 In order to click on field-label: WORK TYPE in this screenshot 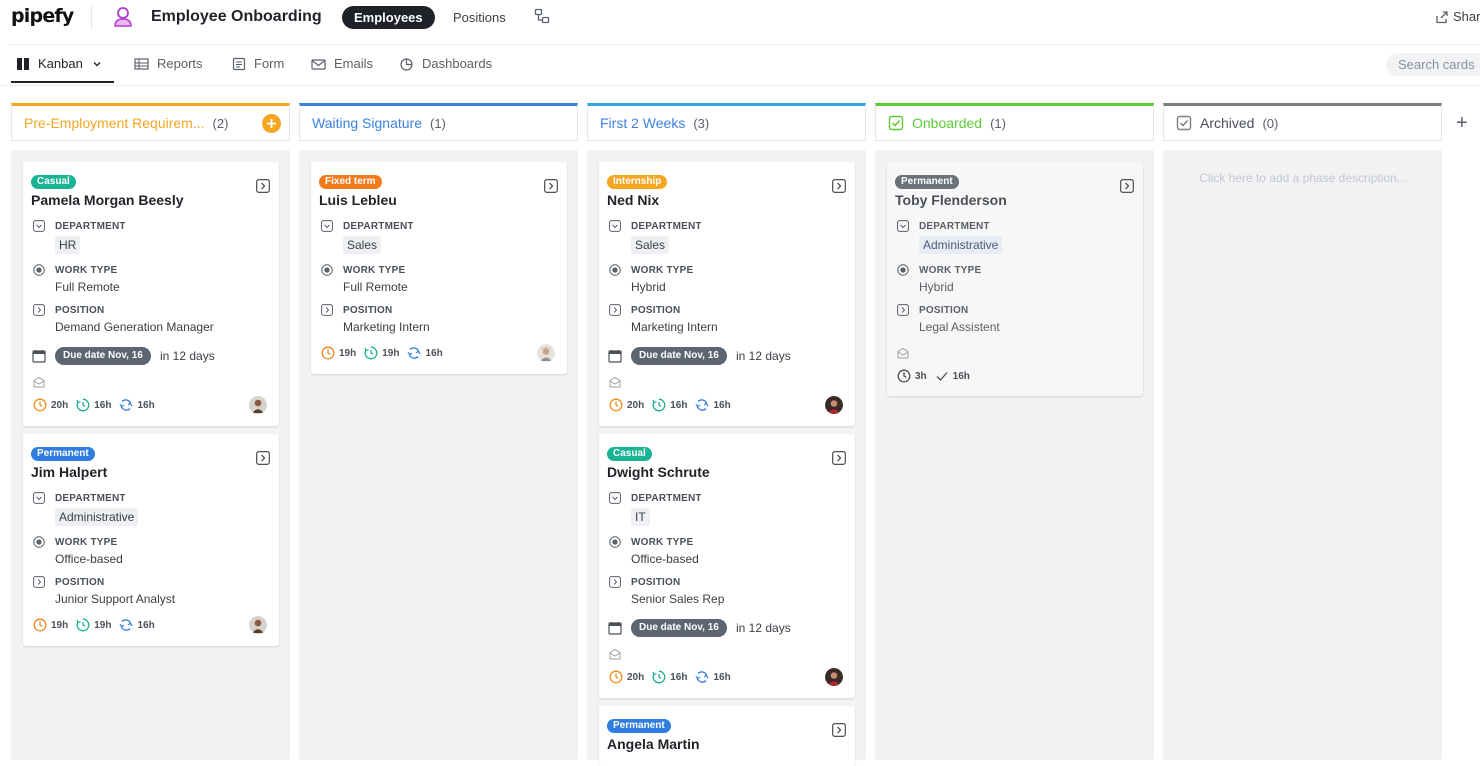, I will do `click(662, 270)`.